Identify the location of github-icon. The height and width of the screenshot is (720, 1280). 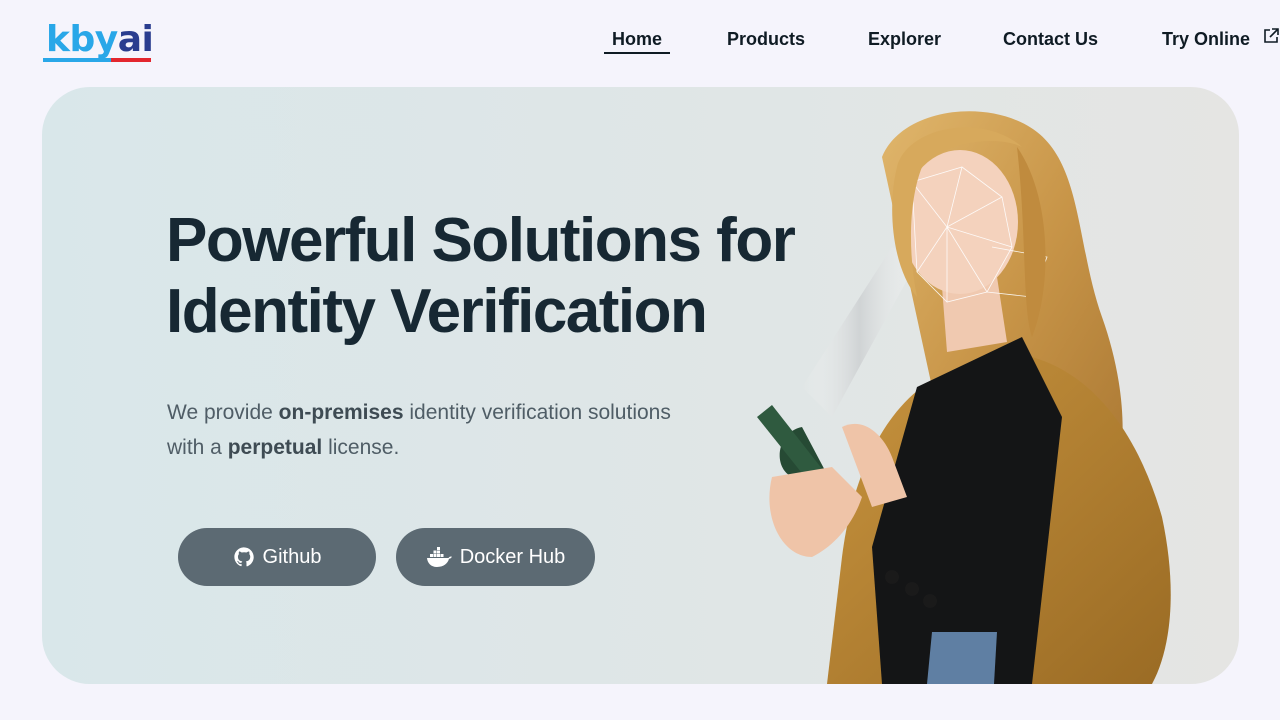
(243, 557).